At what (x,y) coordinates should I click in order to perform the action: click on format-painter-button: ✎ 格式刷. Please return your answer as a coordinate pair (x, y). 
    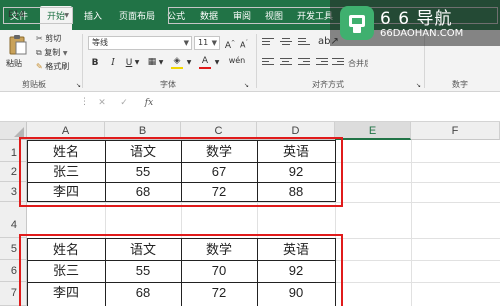
    Looking at the image, I should click on (52, 66).